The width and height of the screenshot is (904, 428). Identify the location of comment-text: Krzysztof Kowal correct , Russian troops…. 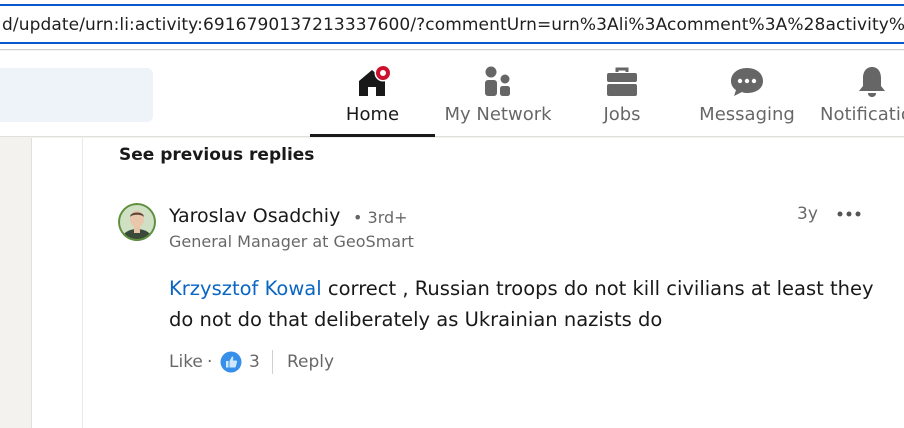
(526, 304).